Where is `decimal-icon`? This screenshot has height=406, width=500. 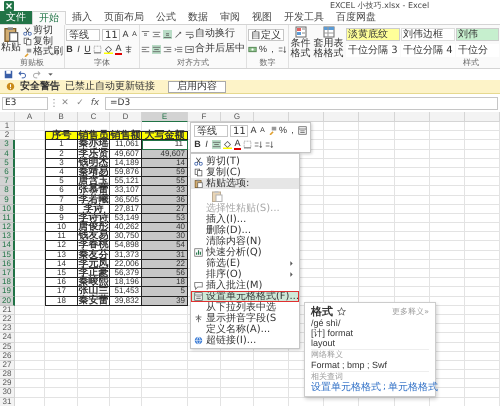
decimal-icon is located at coordinates (269, 144).